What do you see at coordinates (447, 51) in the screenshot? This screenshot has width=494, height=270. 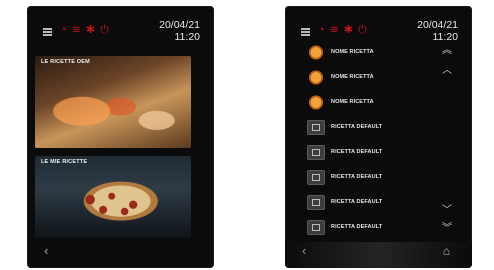 I see `scroll-top-icon: ︽` at bounding box center [447, 51].